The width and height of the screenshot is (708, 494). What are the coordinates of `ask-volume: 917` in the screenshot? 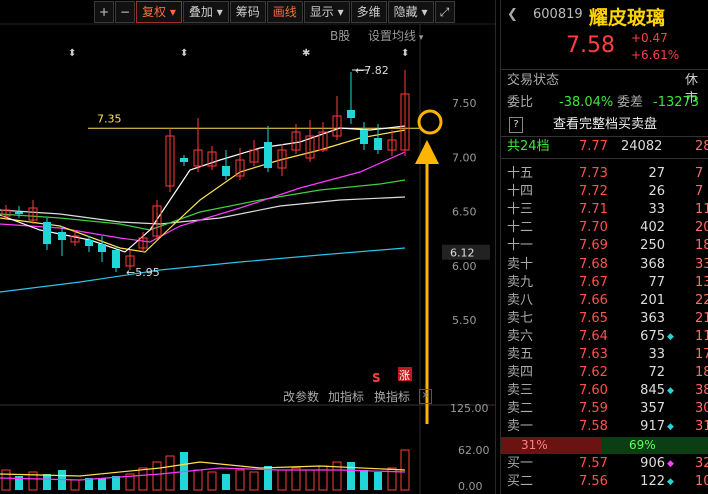 It's located at (652, 427).